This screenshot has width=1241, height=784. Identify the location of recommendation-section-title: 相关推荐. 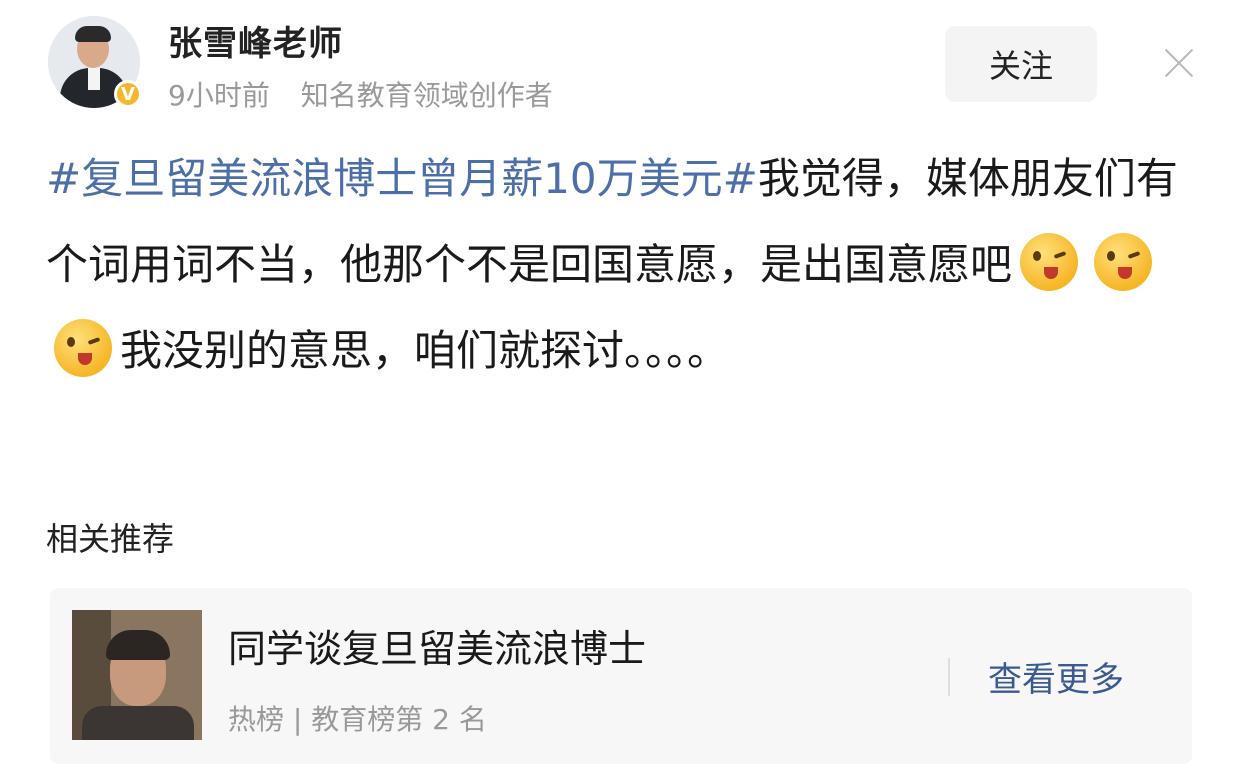
(110, 539).